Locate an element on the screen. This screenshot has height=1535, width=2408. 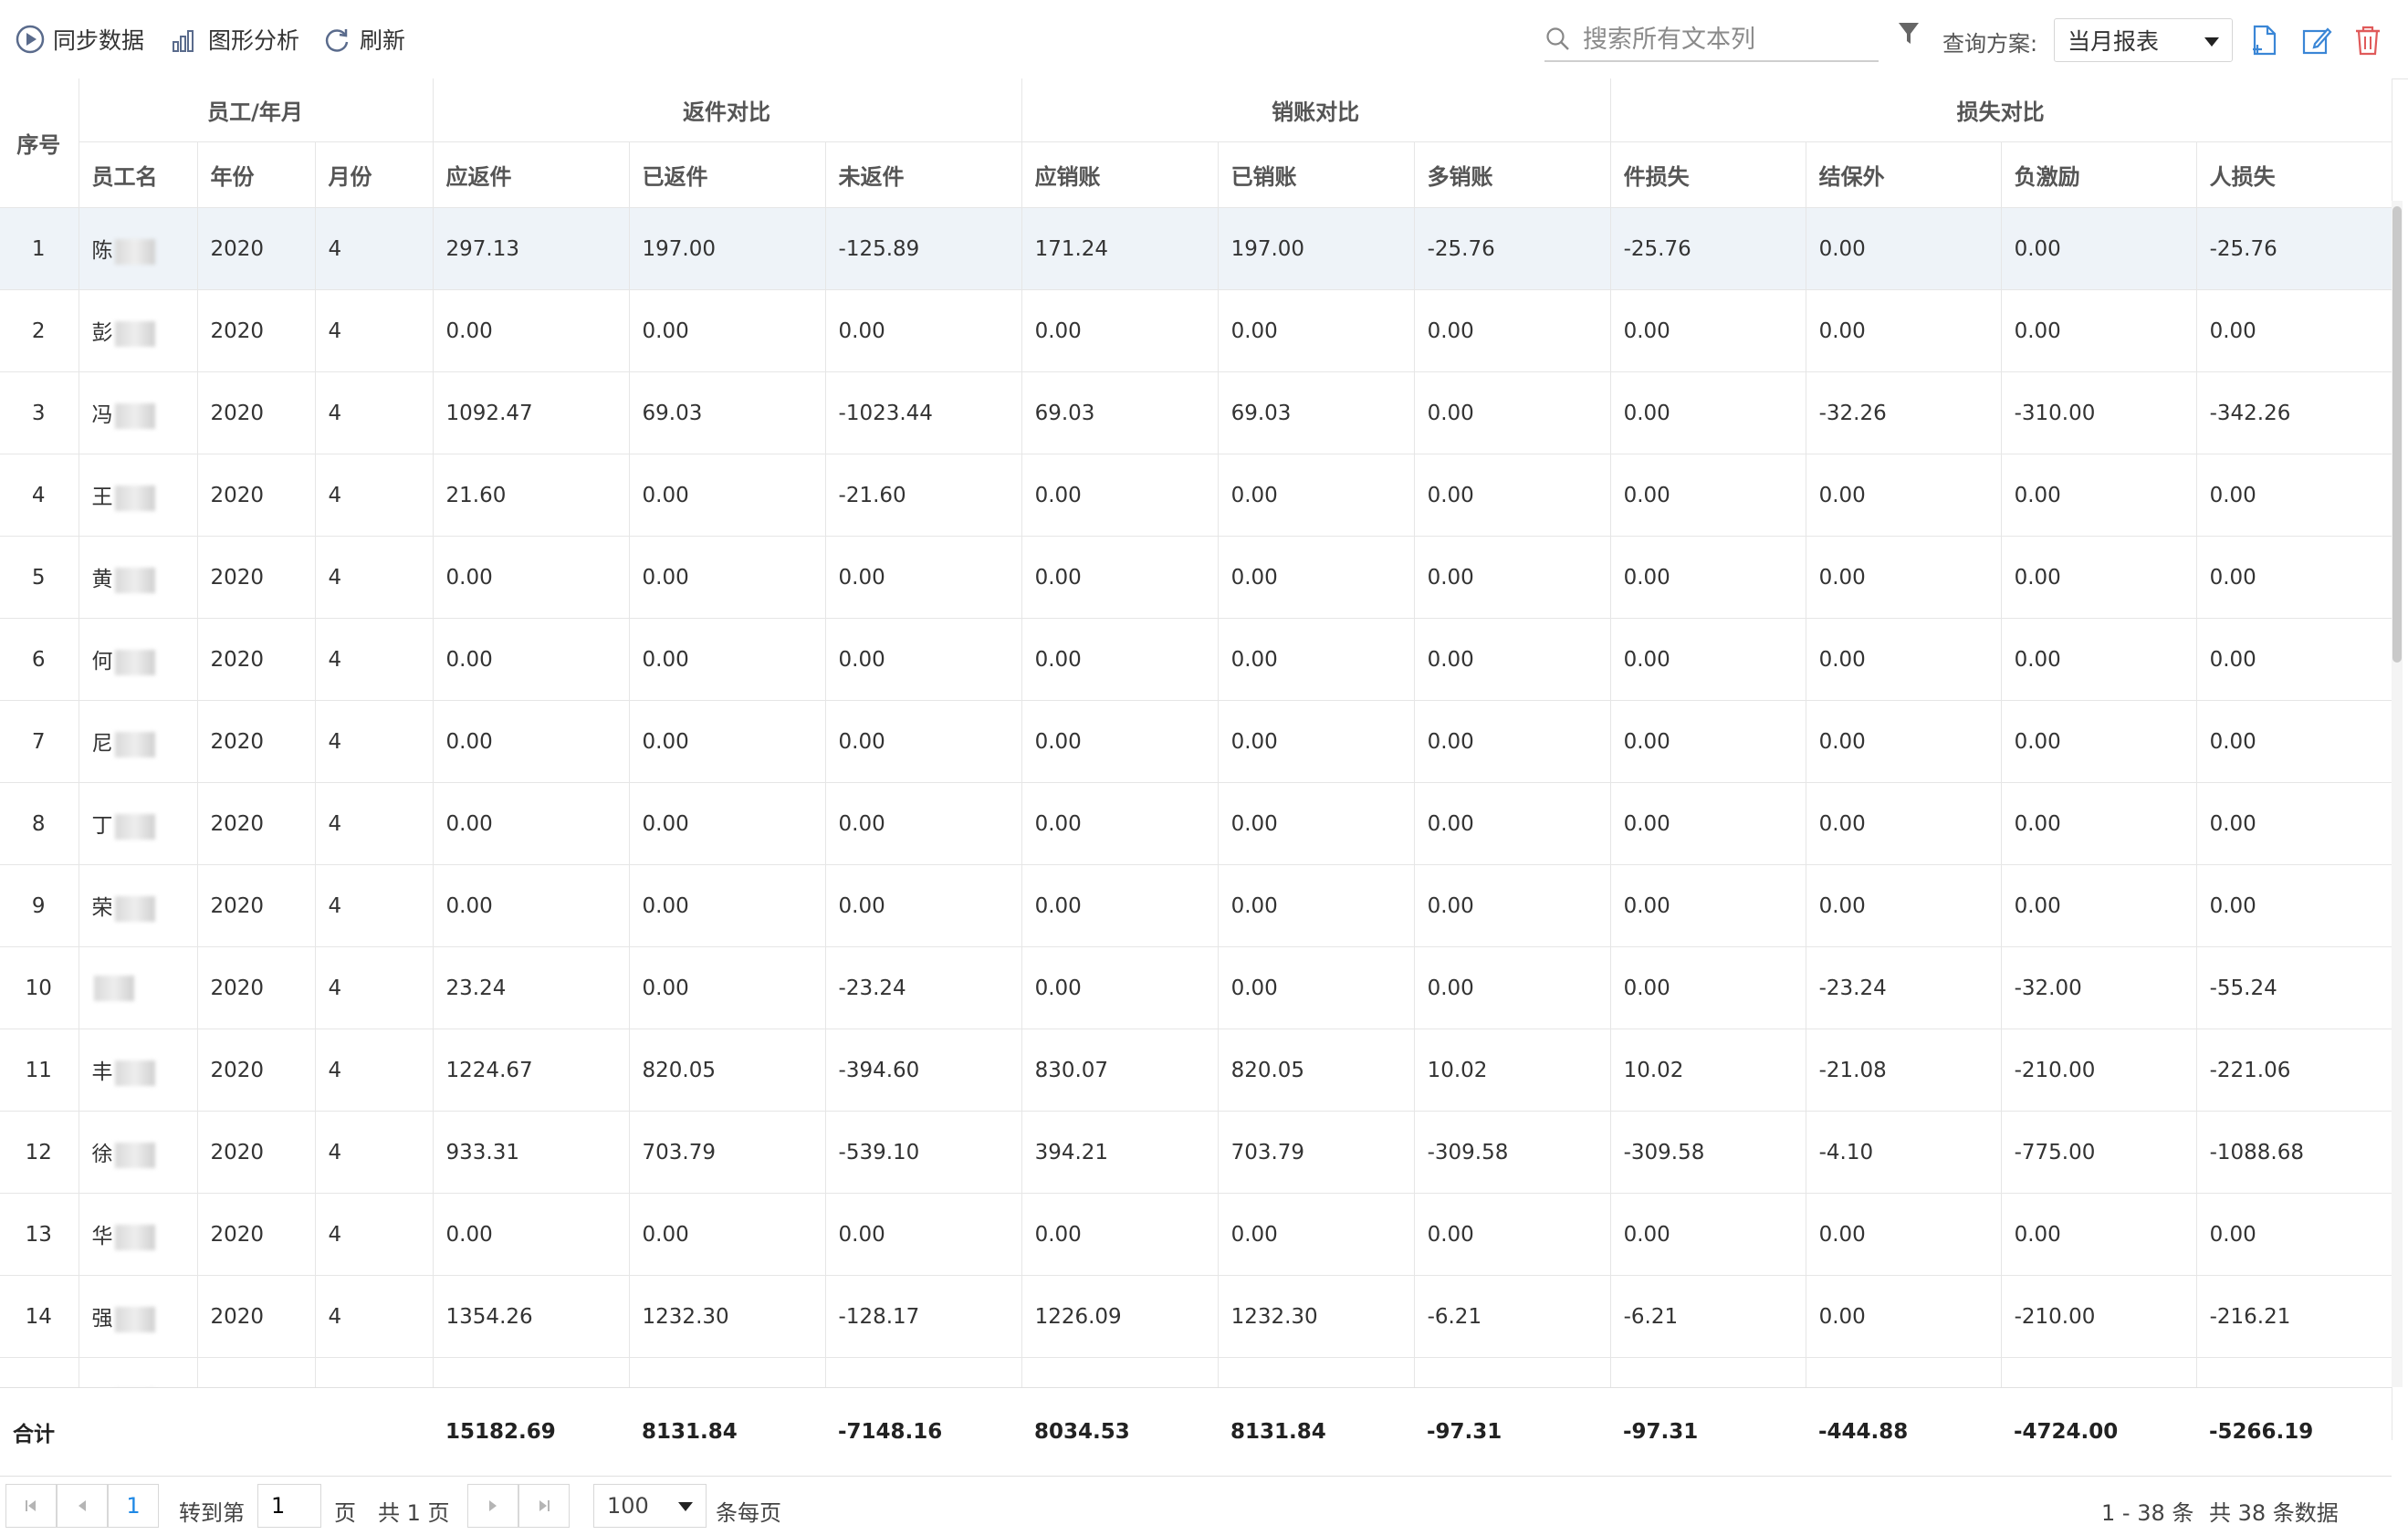
refresh-button: 刷新 is located at coordinates (363, 39).